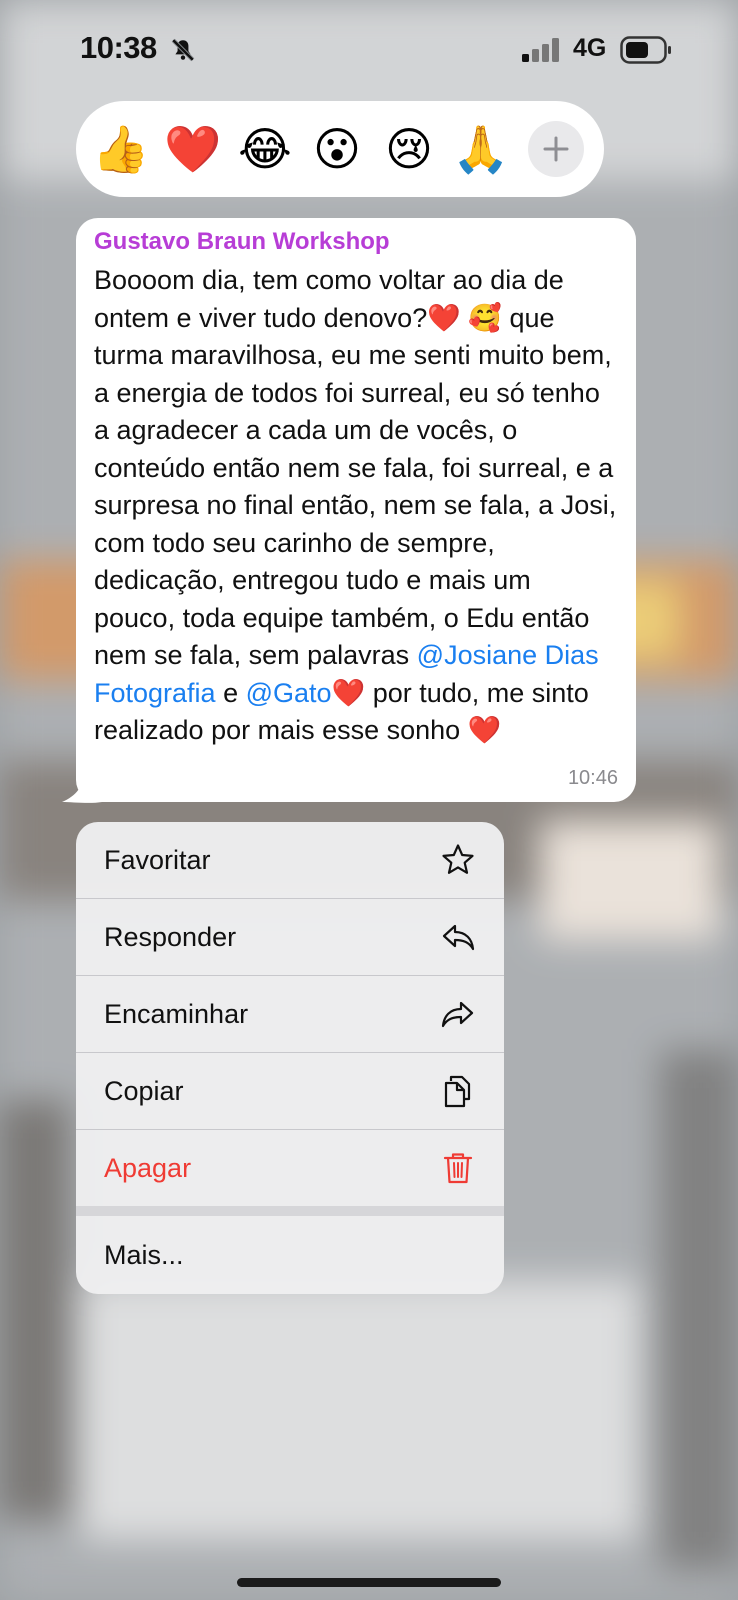 The height and width of the screenshot is (1600, 738). I want to click on signal-icon, so click(540, 50).